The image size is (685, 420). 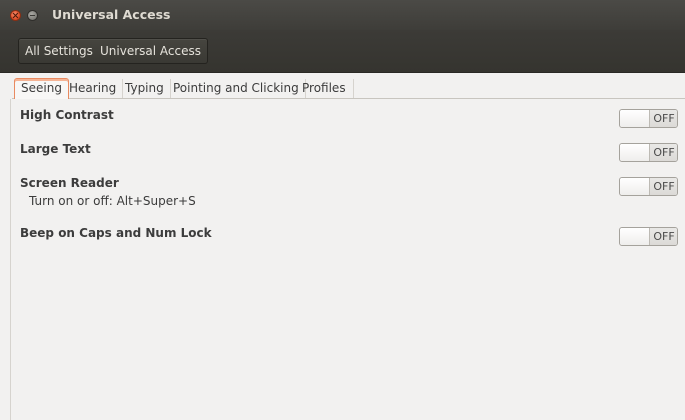 What do you see at coordinates (145, 88) in the screenshot?
I see `tab-typing: Typing` at bounding box center [145, 88].